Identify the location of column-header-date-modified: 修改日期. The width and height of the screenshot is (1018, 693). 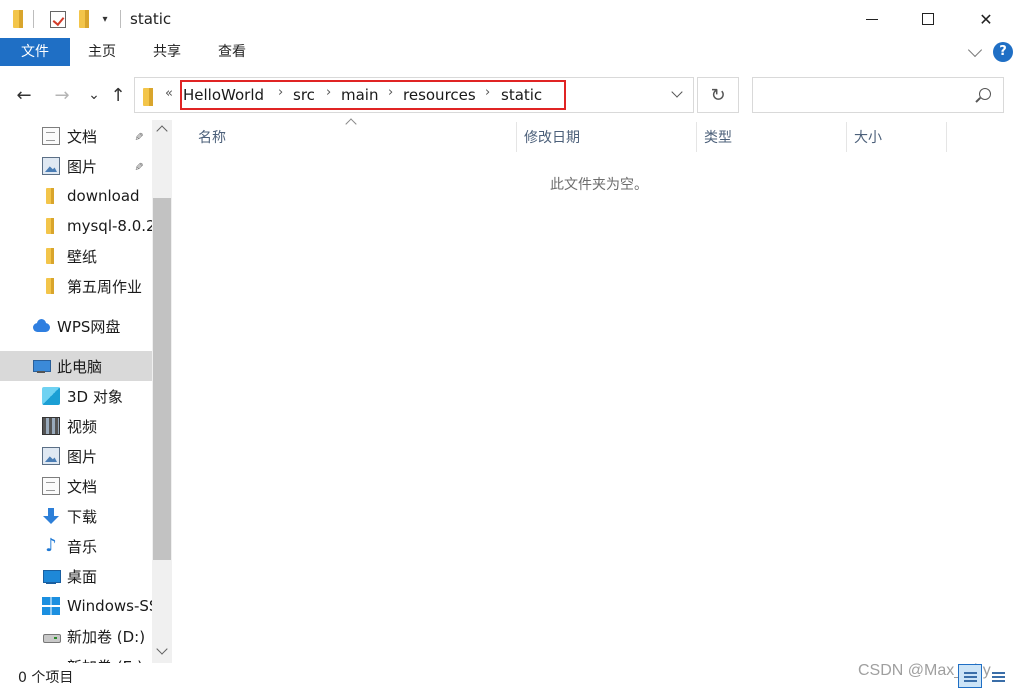
(552, 138).